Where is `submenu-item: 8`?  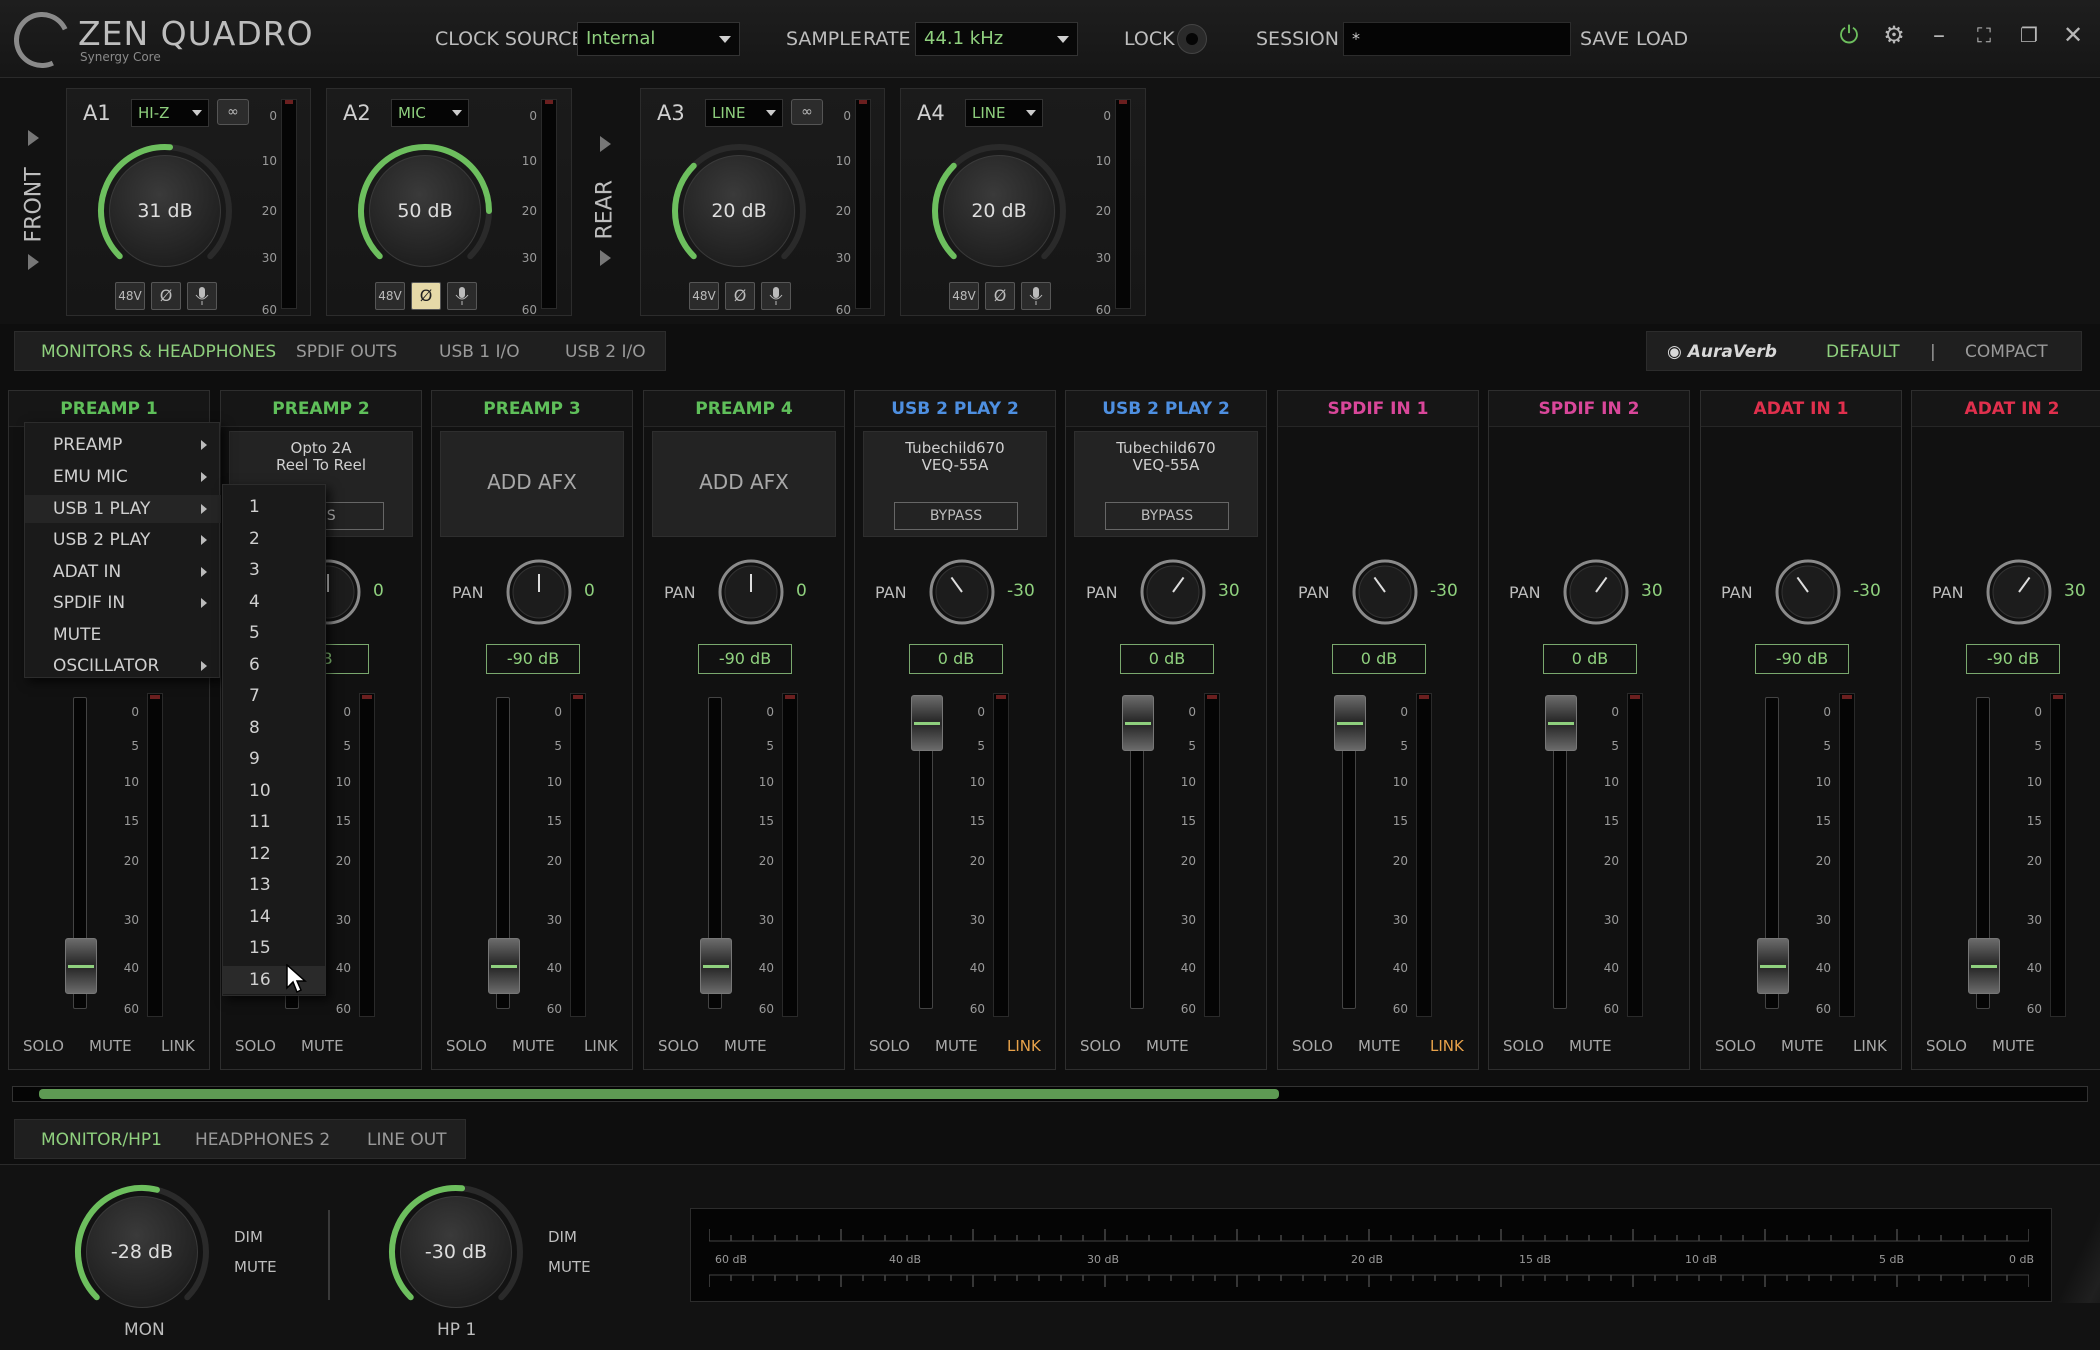 submenu-item: 8 is located at coordinates (254, 728).